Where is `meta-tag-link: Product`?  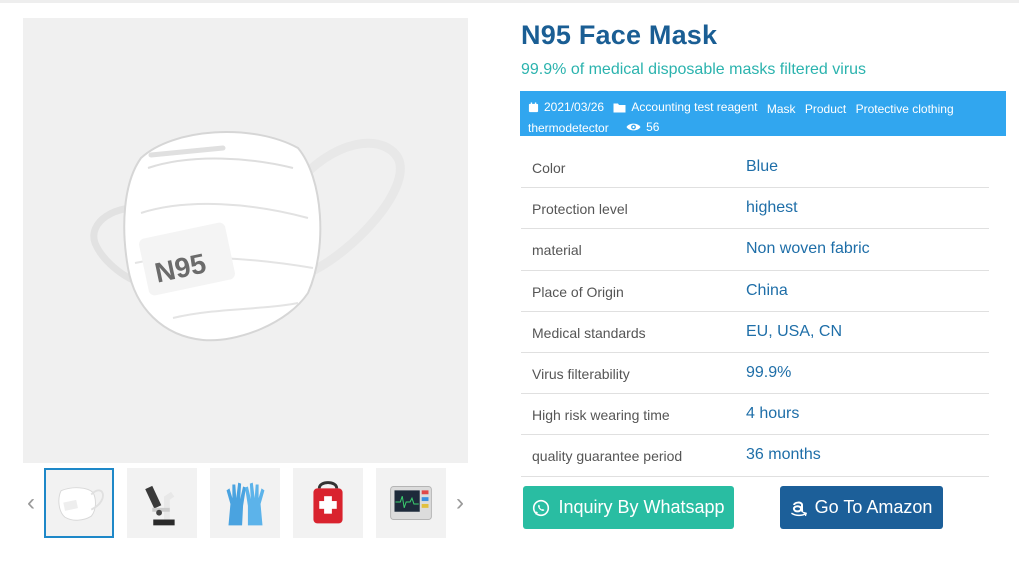
meta-tag-link: Product is located at coordinates (825, 109).